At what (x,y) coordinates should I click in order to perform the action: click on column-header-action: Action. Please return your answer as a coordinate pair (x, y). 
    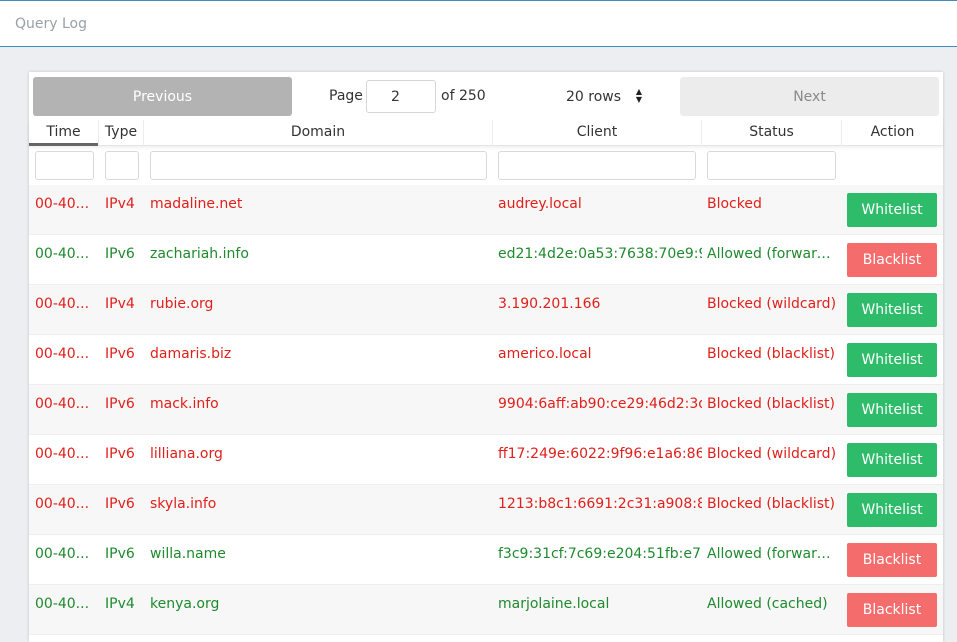
    Looking at the image, I should click on (892, 132).